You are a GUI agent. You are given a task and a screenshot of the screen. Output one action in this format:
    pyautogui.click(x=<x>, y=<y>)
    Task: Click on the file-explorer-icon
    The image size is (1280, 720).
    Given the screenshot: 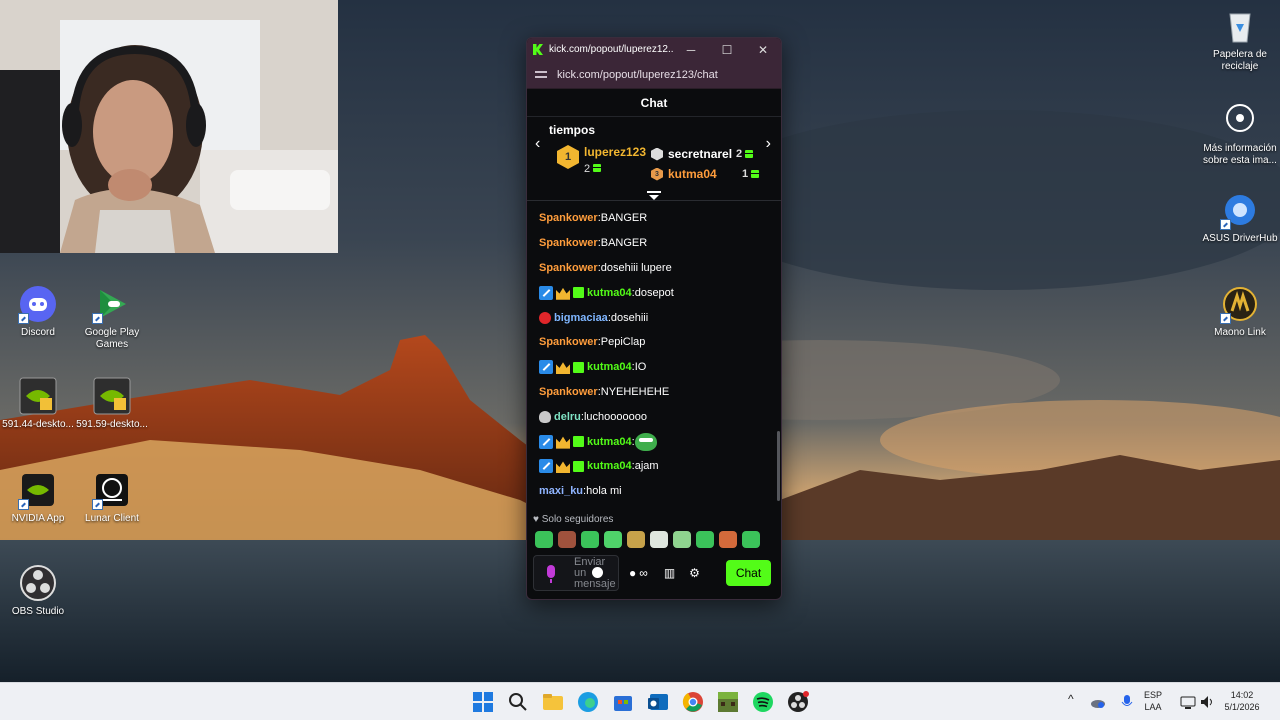 What is the action you would take?
    pyautogui.click(x=553, y=702)
    